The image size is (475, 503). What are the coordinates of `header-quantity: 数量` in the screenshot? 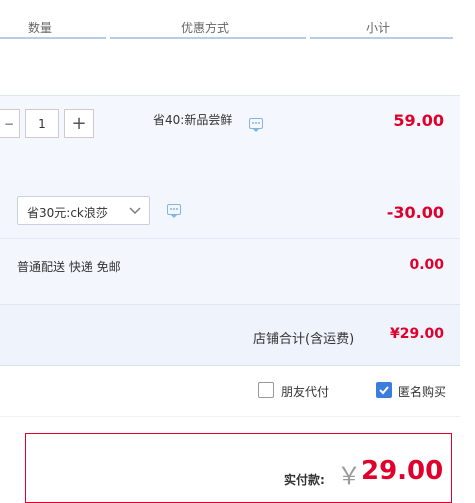 It's located at (40, 28).